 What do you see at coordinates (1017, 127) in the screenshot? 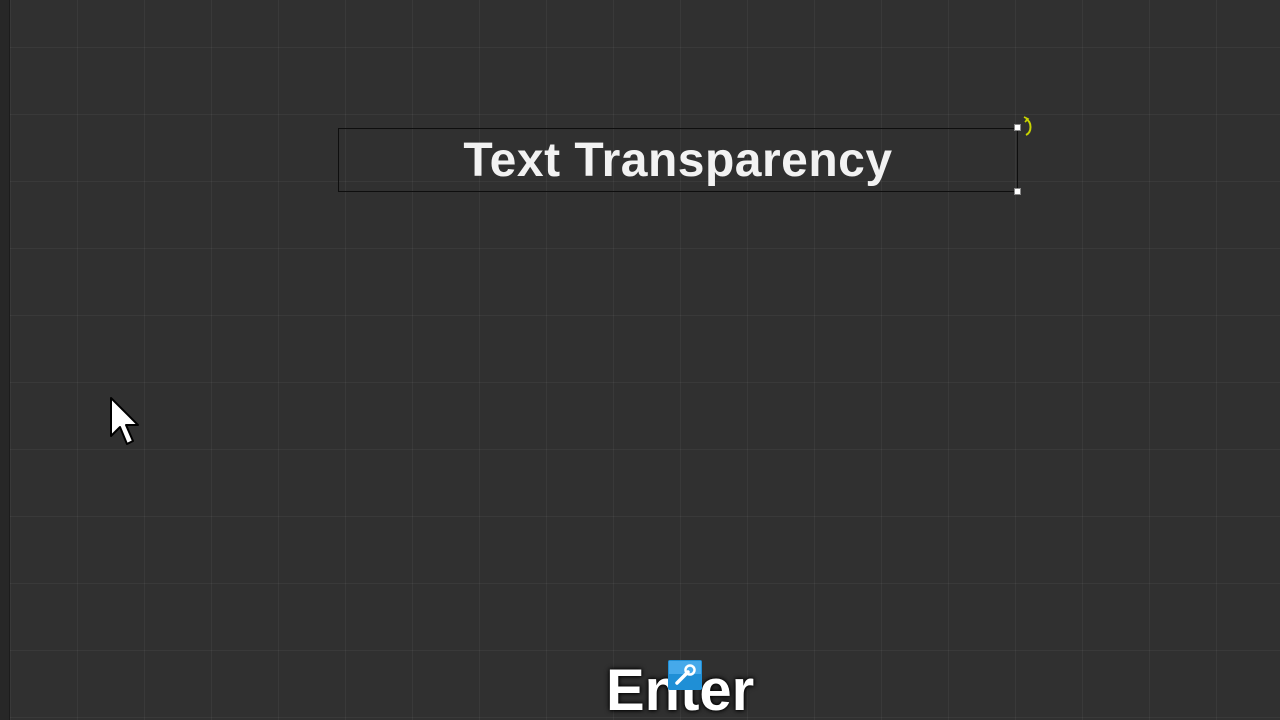
I see `resize-handle-top-right` at bounding box center [1017, 127].